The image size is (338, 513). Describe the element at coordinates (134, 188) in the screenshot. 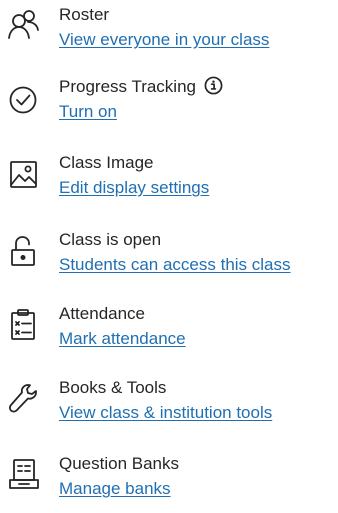

I see `edit-display-settings-link: Edit display settings` at that location.